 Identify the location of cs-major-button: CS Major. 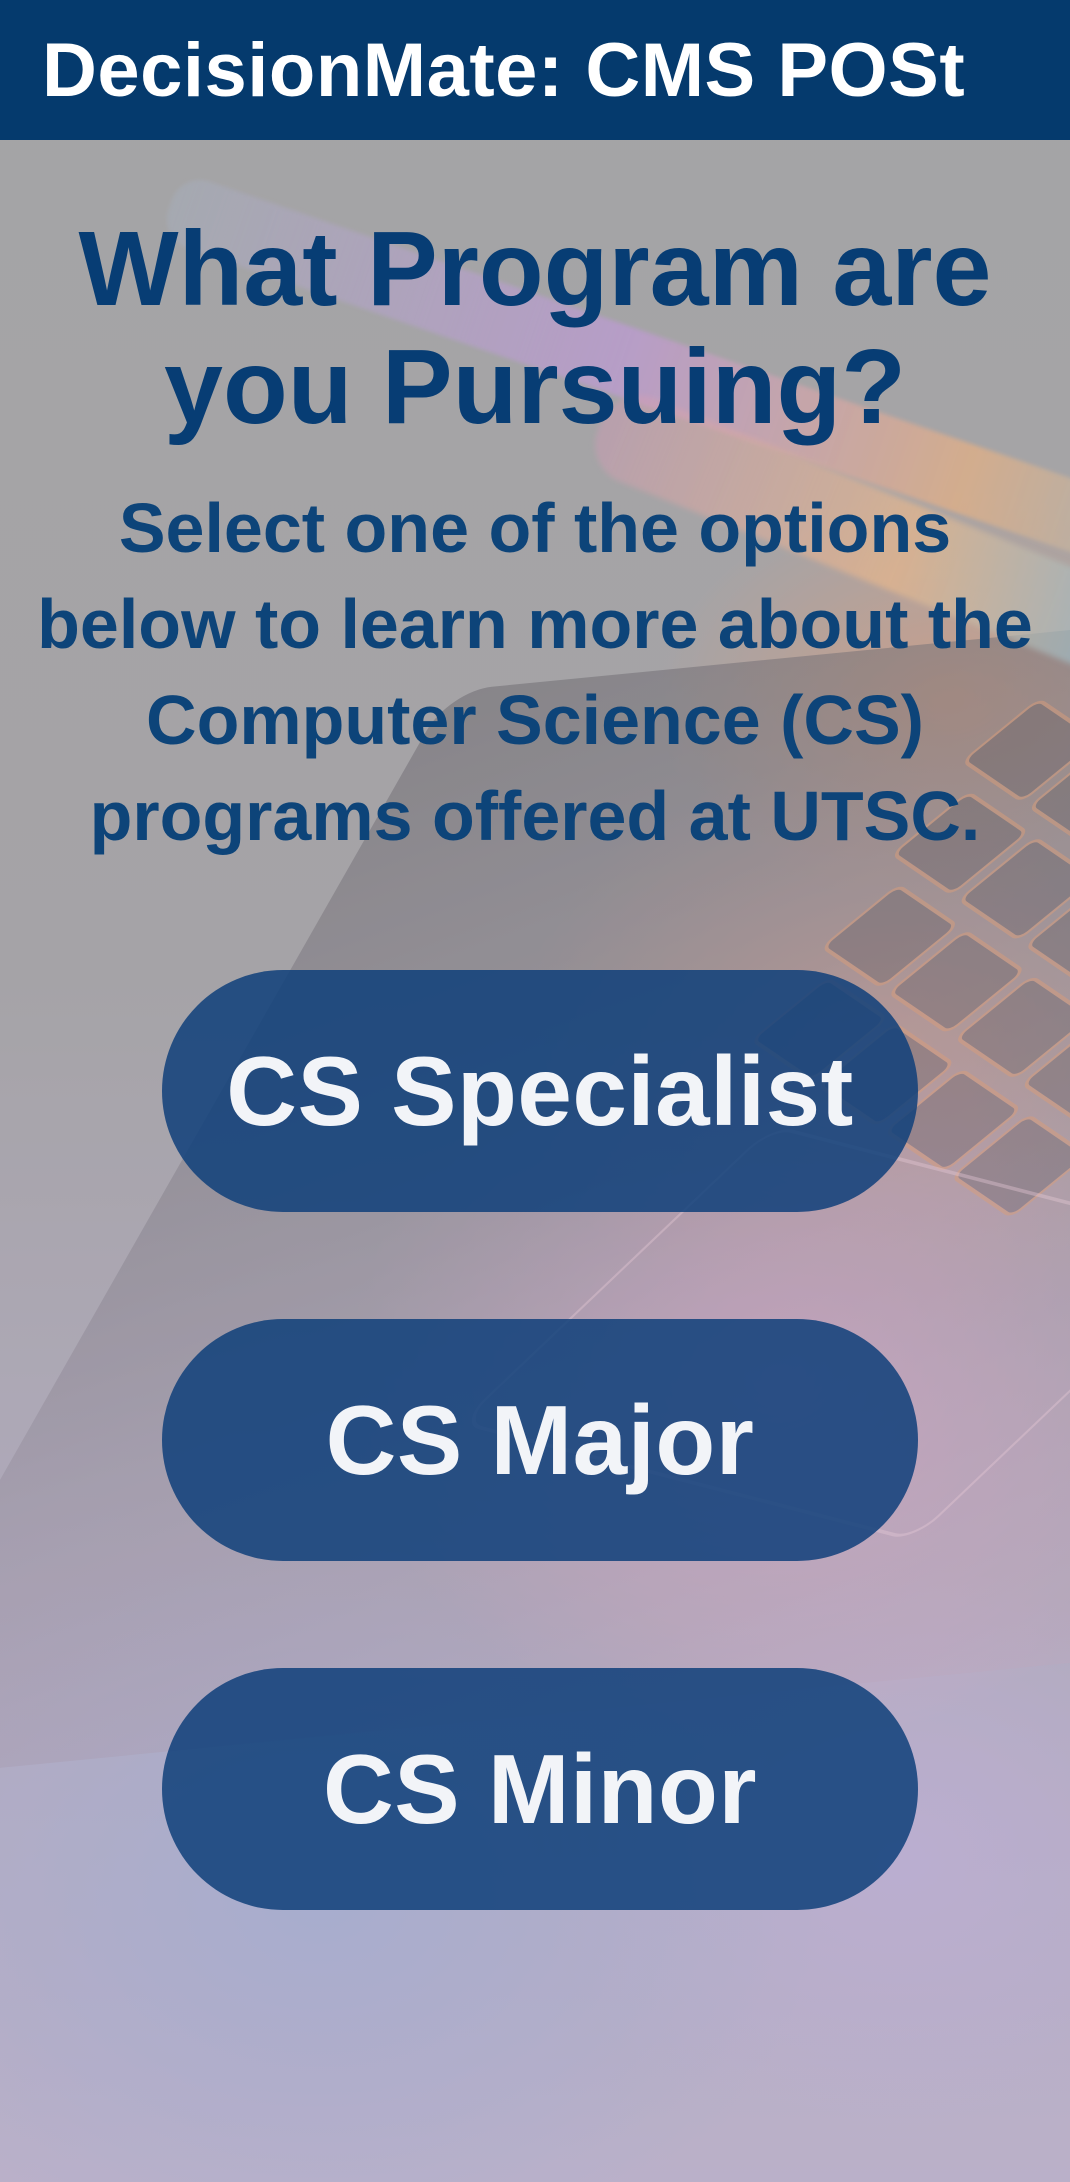
(540, 1440).